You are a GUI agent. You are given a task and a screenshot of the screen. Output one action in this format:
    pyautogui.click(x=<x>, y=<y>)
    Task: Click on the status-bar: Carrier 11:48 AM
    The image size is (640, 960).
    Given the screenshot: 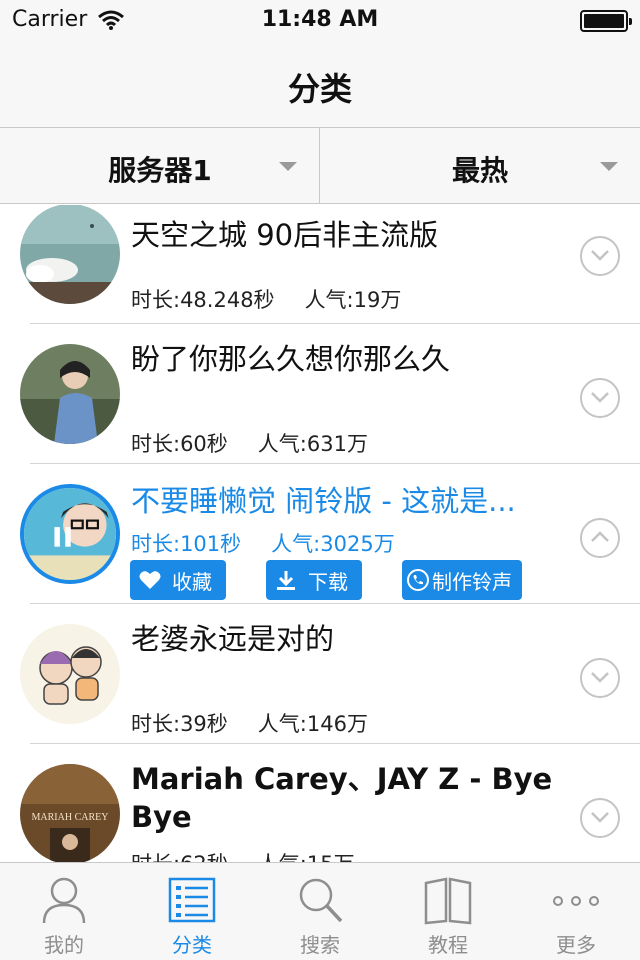 What is the action you would take?
    pyautogui.click(x=320, y=20)
    